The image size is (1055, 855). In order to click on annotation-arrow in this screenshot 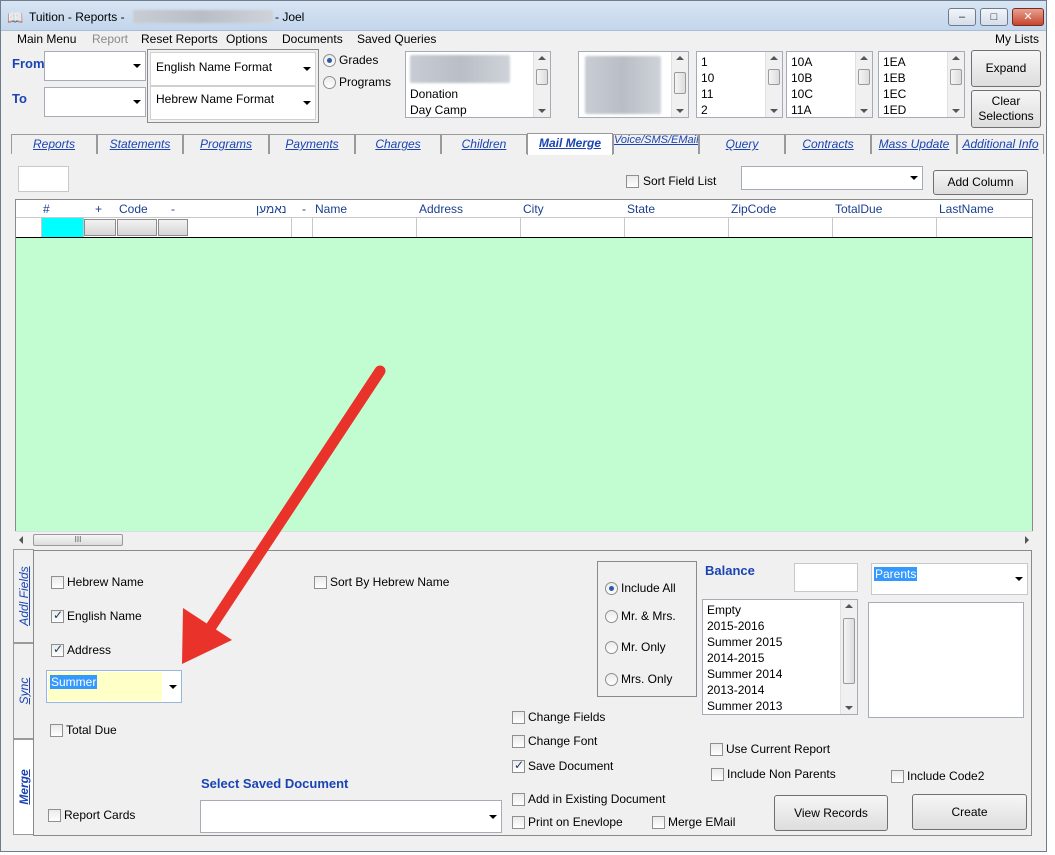, I will do `click(284, 514)`.